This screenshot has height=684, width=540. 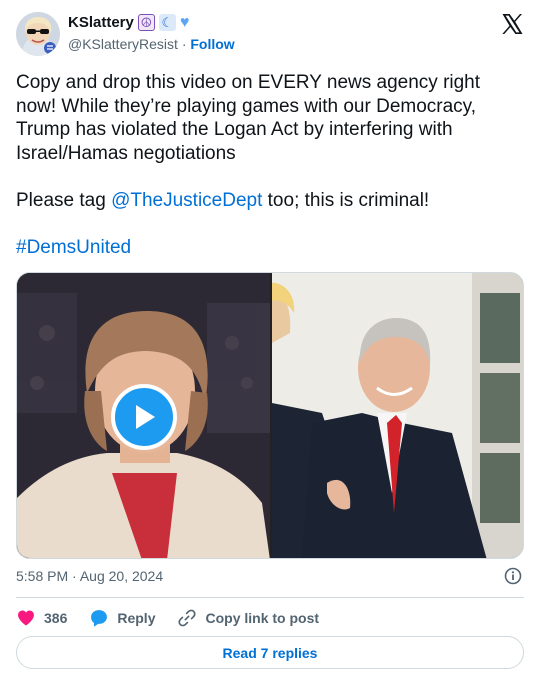 What do you see at coordinates (346, 200) in the screenshot?
I see `tweet-text-suffix: too; this is criminal!` at bounding box center [346, 200].